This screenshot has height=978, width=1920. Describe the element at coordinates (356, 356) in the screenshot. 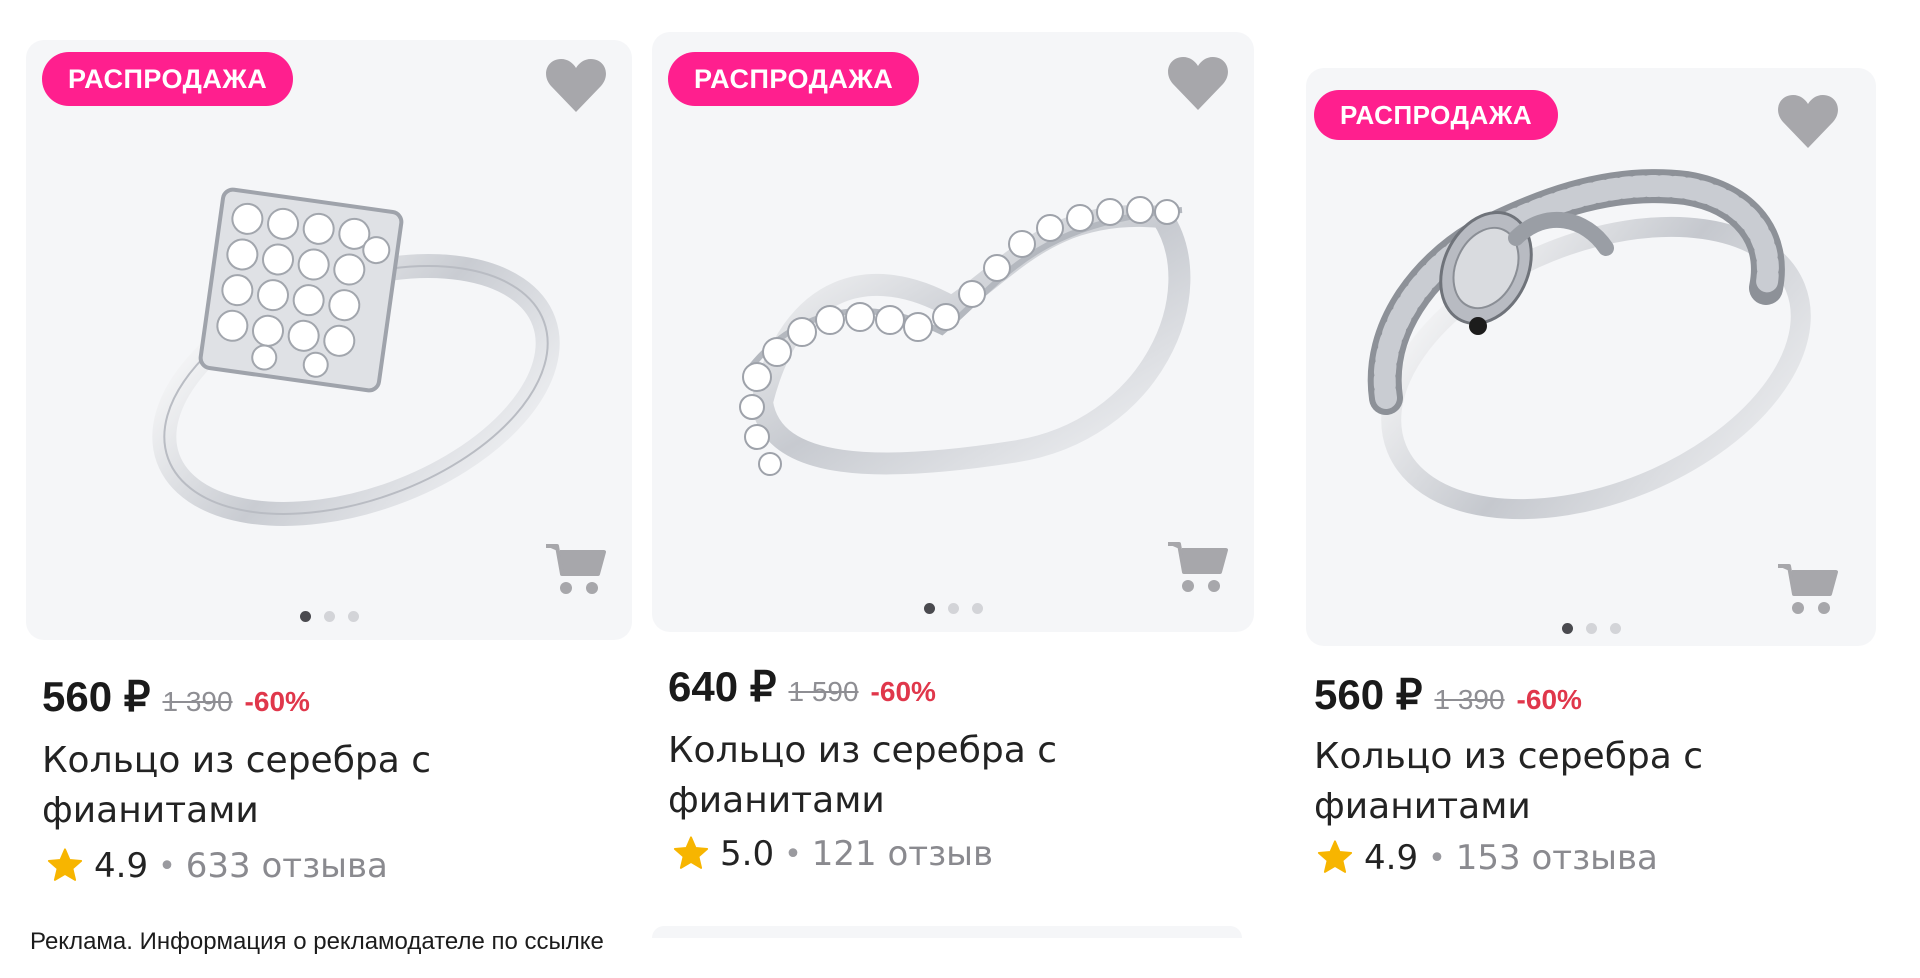

I see `ring-square-cz-image` at that location.